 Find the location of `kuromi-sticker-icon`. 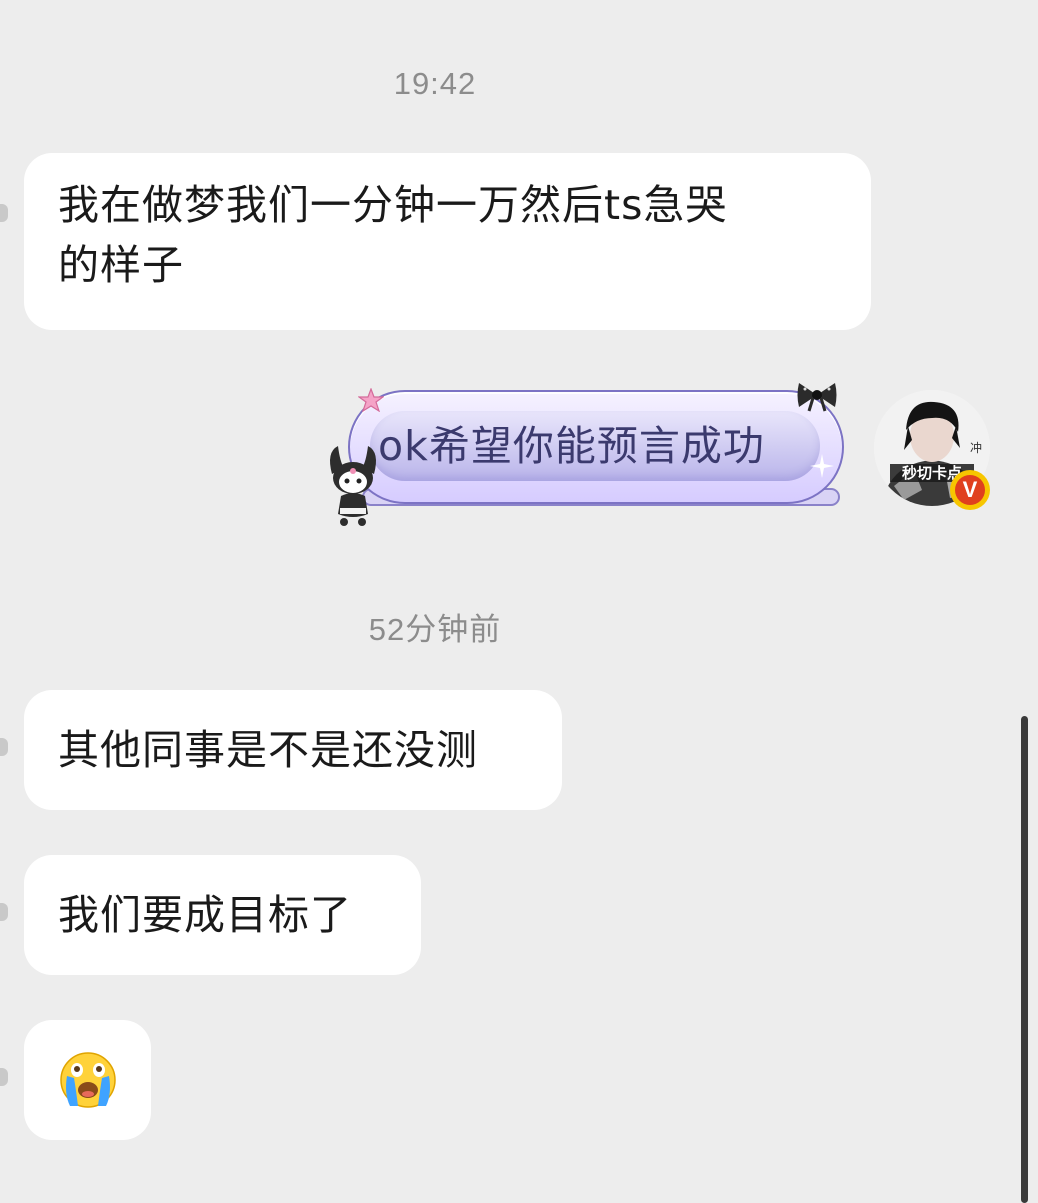

kuromi-sticker-icon is located at coordinates (353, 486).